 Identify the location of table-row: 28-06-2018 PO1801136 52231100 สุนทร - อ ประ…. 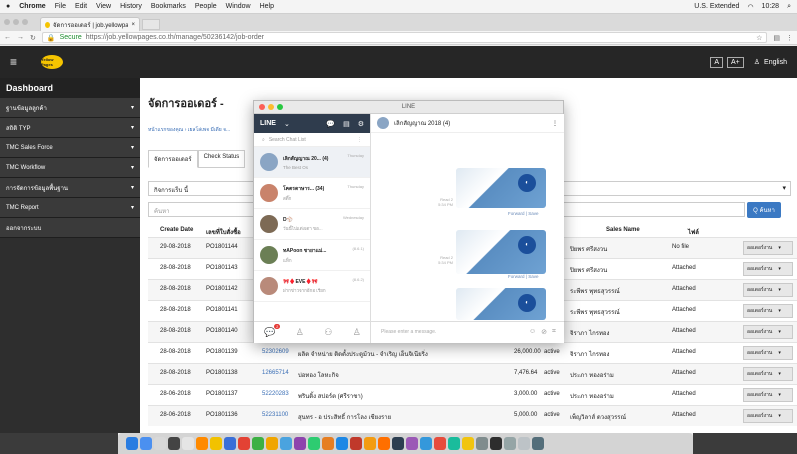
(472, 415).